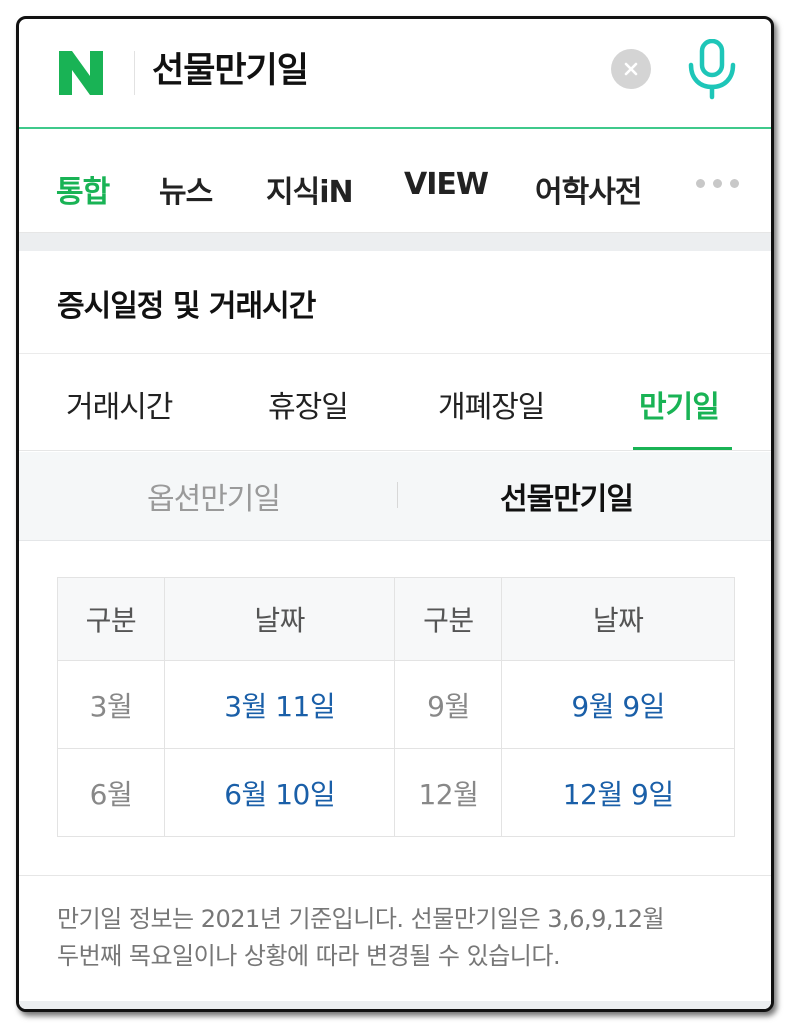 The height and width of the screenshot is (1029, 790). I want to click on month-cell: 6월, so click(111, 792).